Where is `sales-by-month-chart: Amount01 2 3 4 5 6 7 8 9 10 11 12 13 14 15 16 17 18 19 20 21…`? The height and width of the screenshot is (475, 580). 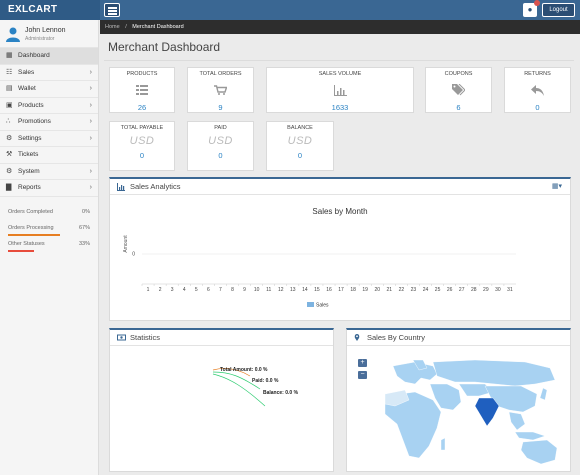 sales-by-month-chart: Amount01 2 3 4 5 6 7 8 9 10 11 12 13 14 15 16 17 18 19 20 21… is located at coordinates (319, 272).